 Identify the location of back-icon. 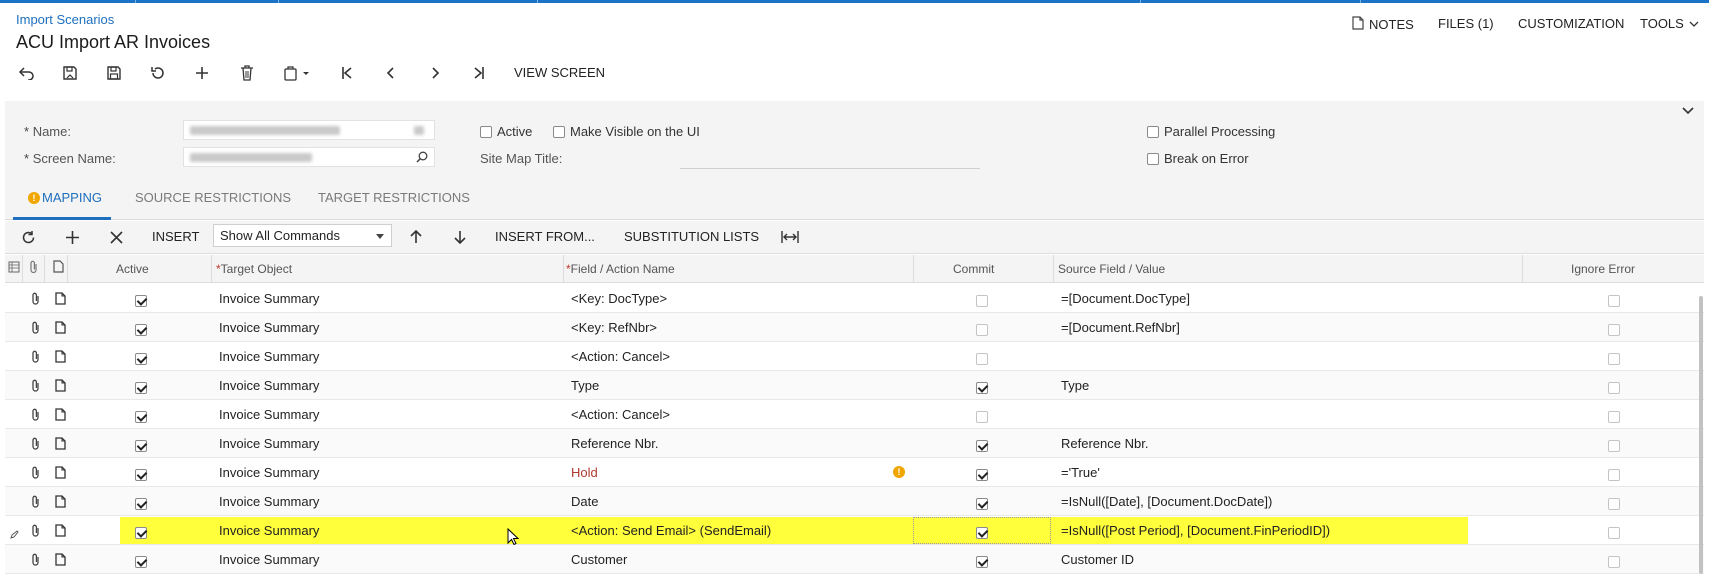
(27, 73).